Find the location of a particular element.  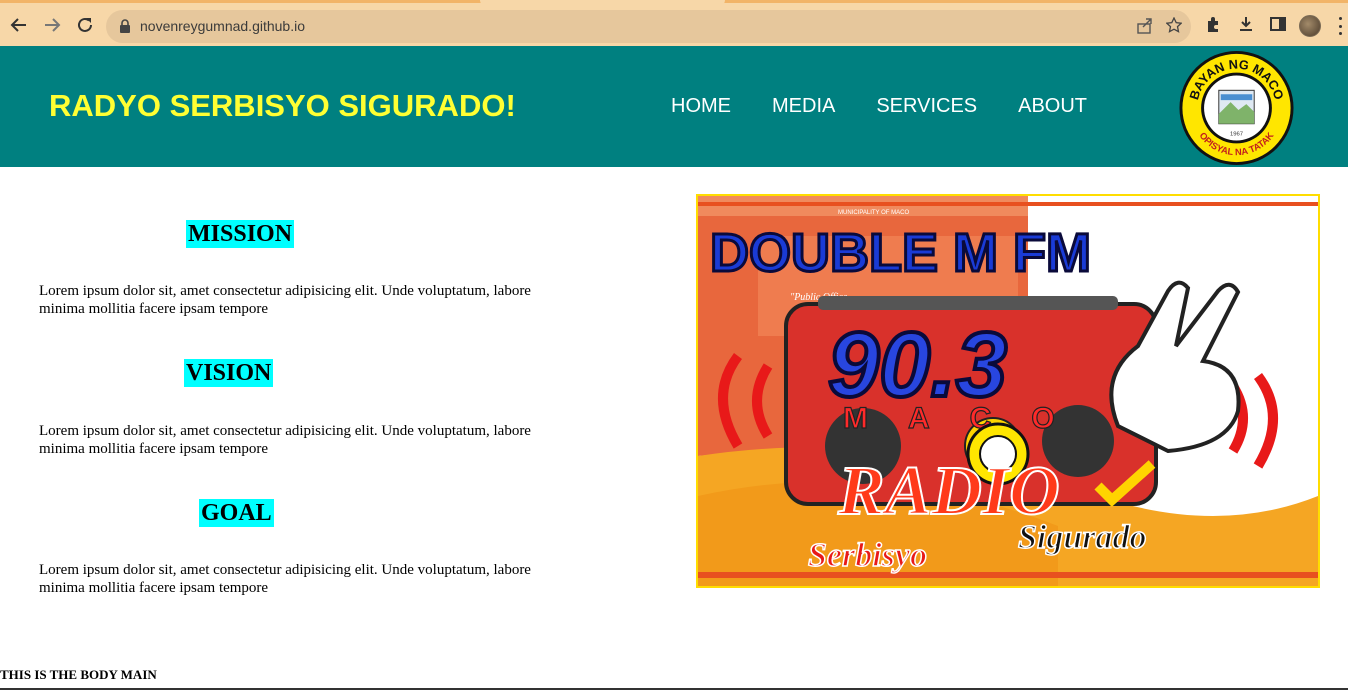

reload-icon is located at coordinates (85, 25).